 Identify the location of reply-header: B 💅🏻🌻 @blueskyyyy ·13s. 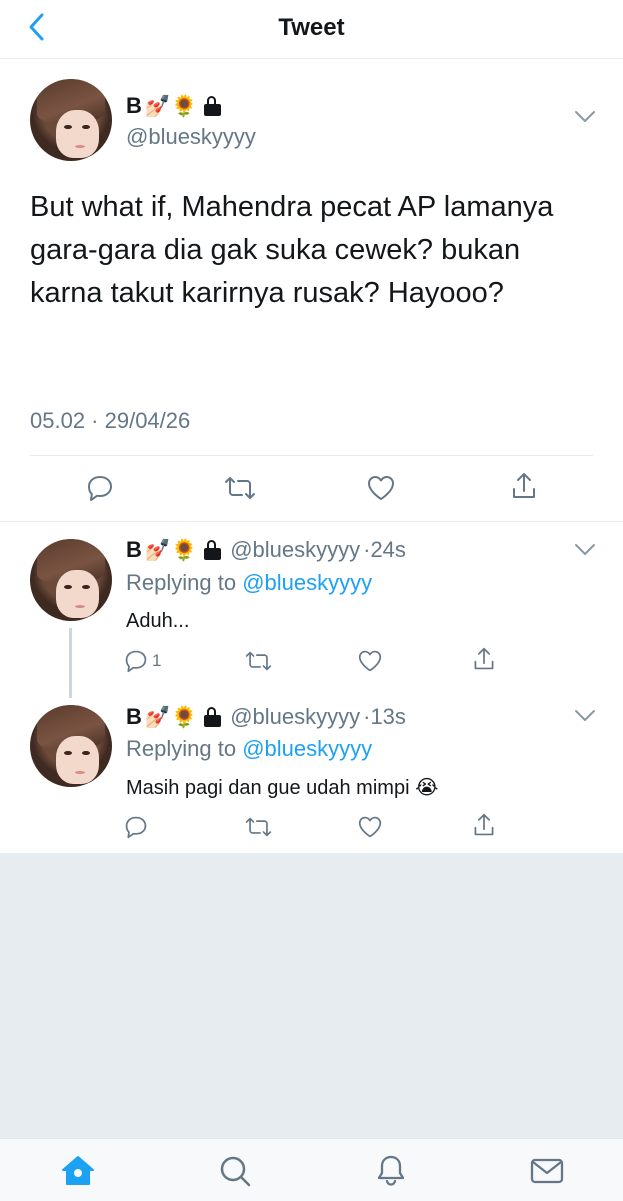
(266, 717).